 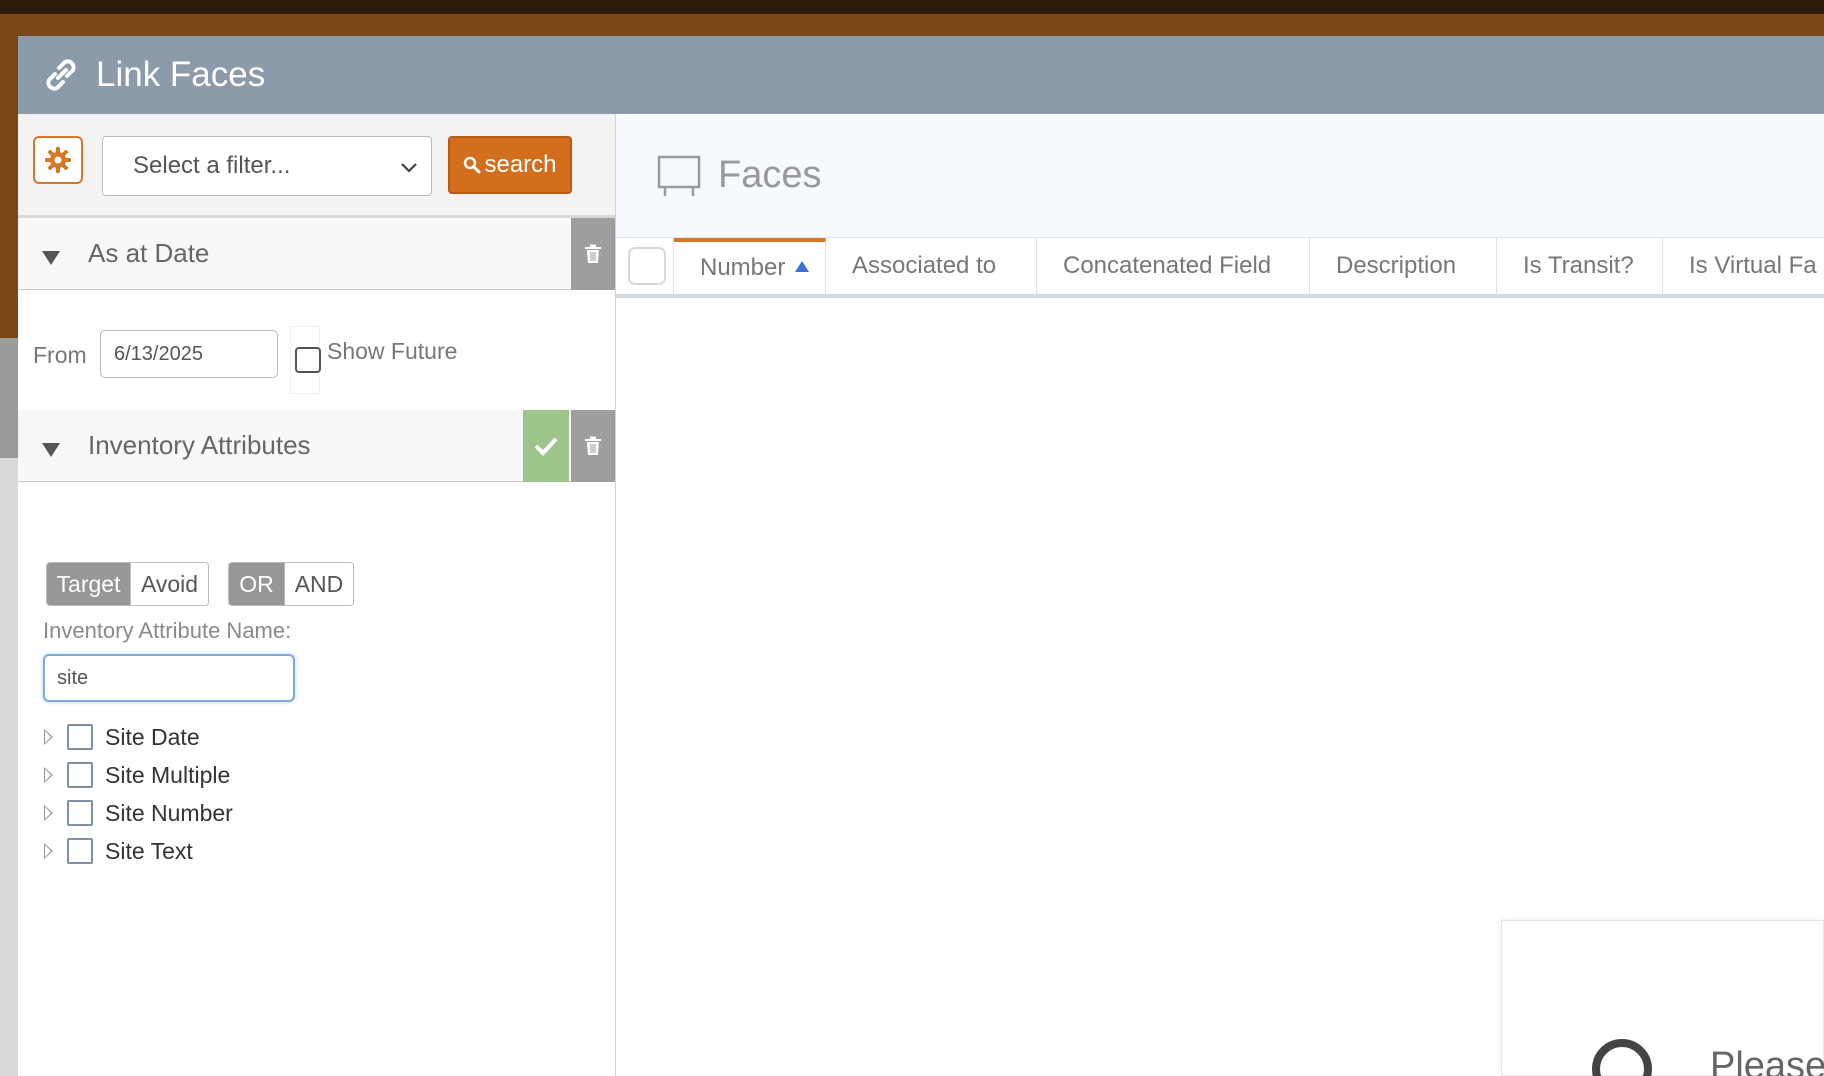 I want to click on faces-title: Faces, so click(x=770, y=175).